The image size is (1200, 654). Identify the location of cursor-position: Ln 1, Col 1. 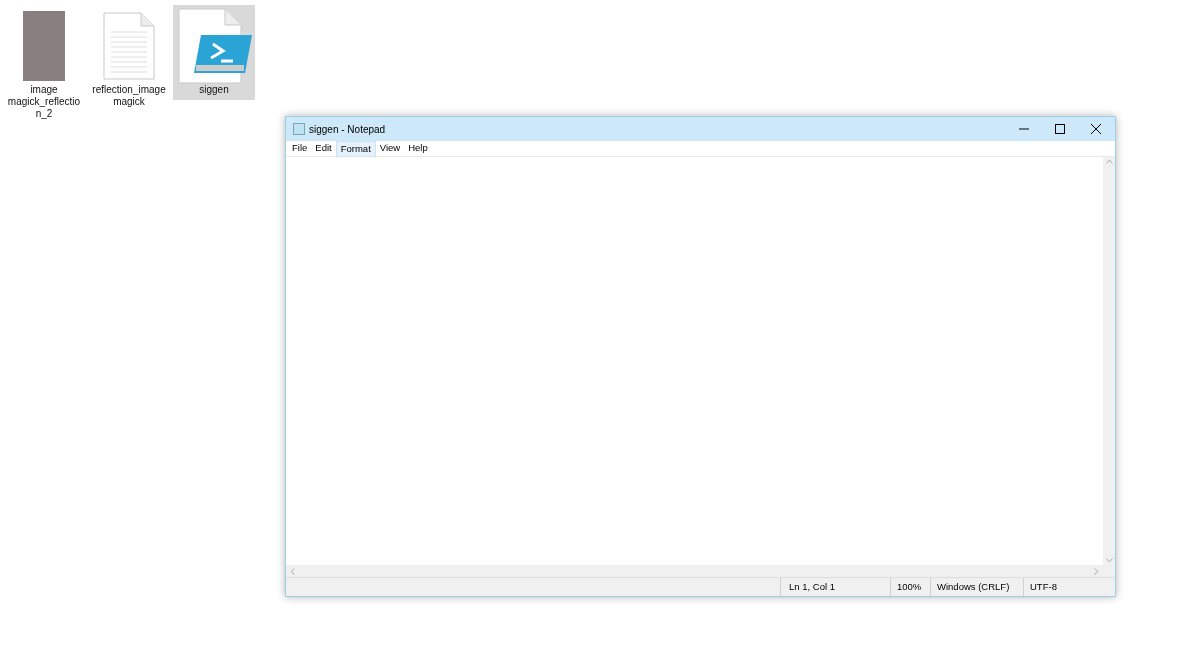
(835, 587).